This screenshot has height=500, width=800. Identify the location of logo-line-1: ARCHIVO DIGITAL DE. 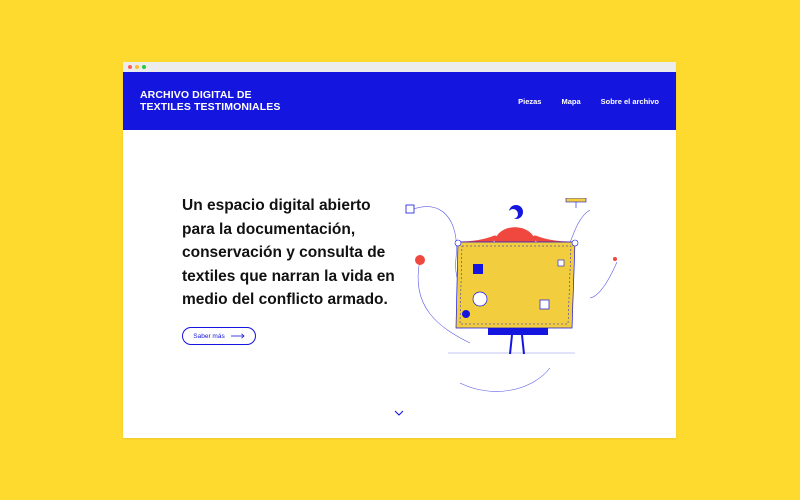
(196, 95).